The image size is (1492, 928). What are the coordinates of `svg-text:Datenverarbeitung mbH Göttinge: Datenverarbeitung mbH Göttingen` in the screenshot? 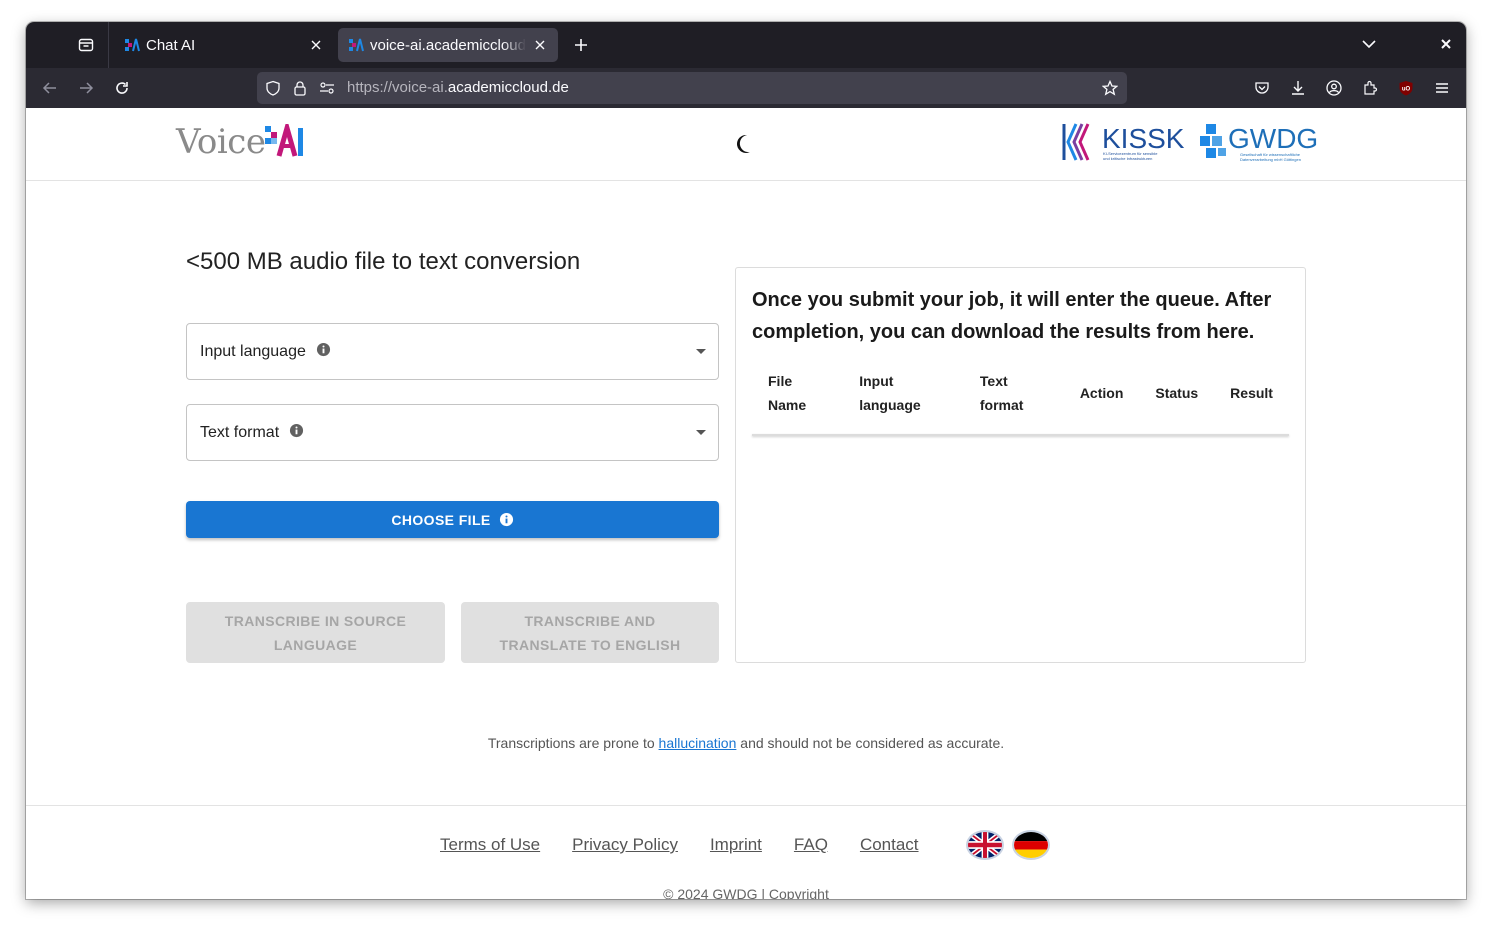 It's located at (1270, 159).